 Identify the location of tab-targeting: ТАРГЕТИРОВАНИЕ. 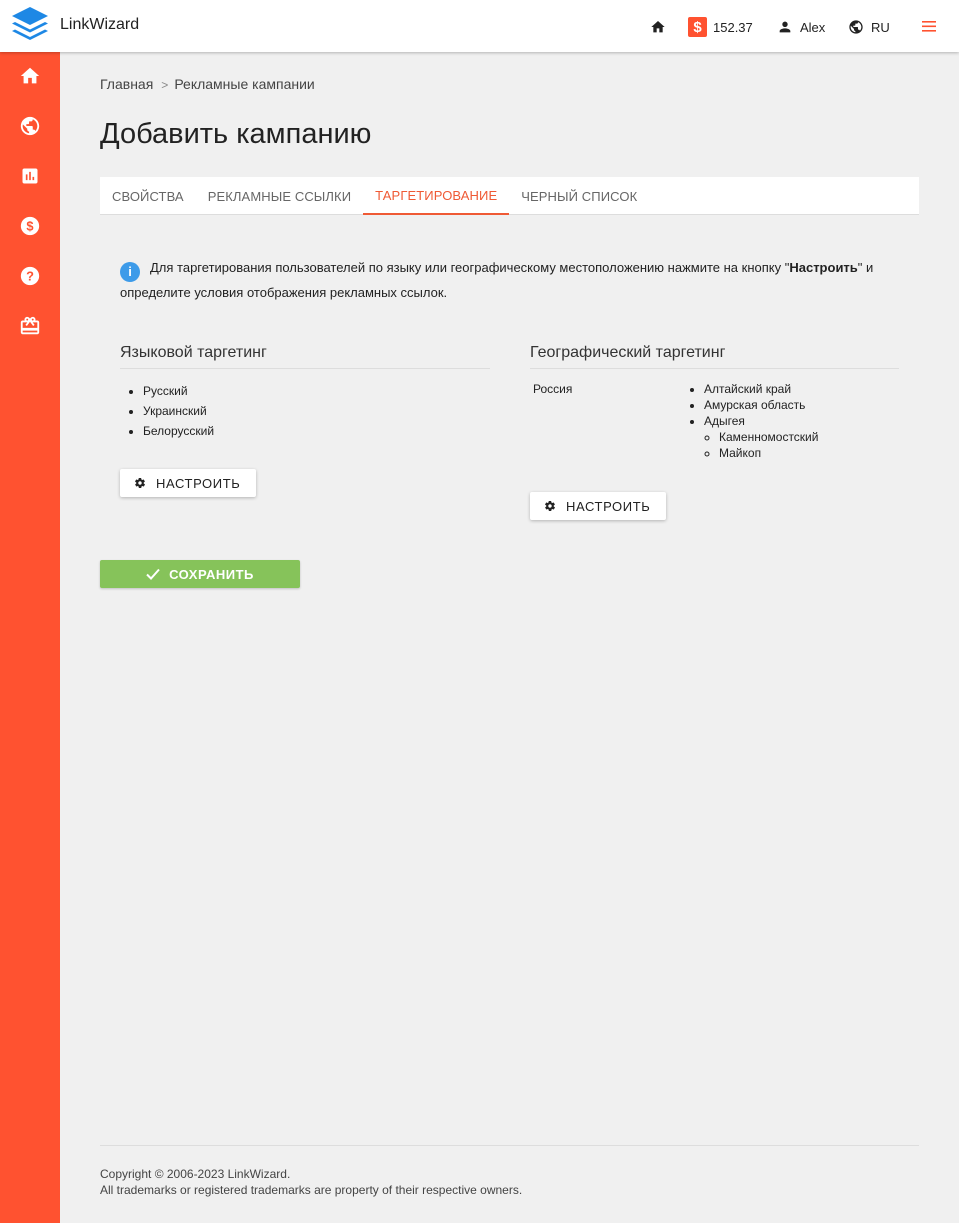
(436, 196).